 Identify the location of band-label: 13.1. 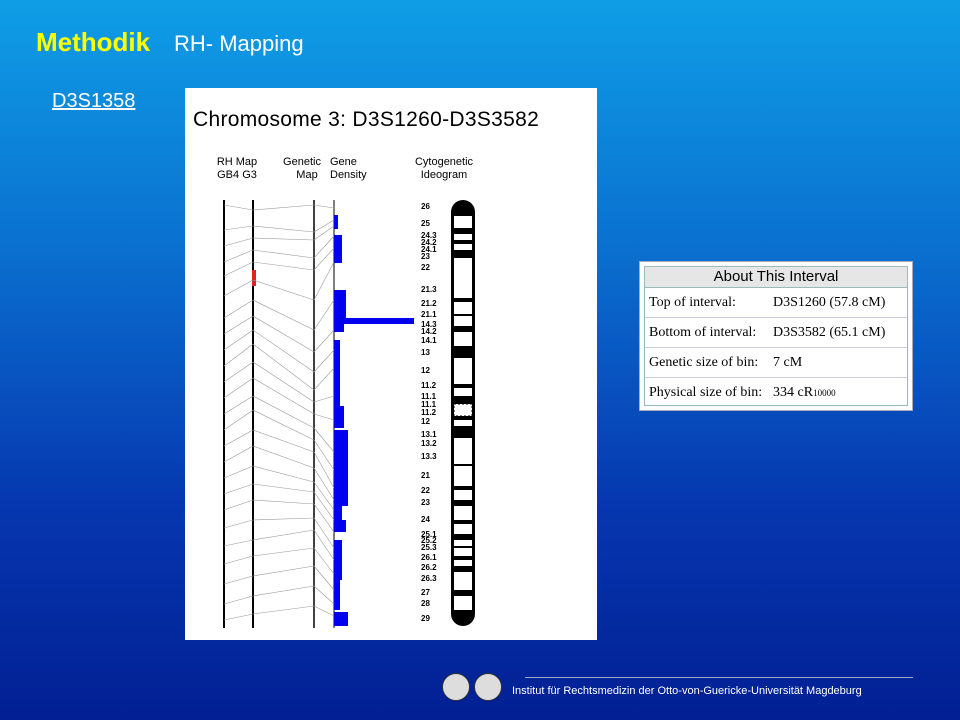
(429, 434).